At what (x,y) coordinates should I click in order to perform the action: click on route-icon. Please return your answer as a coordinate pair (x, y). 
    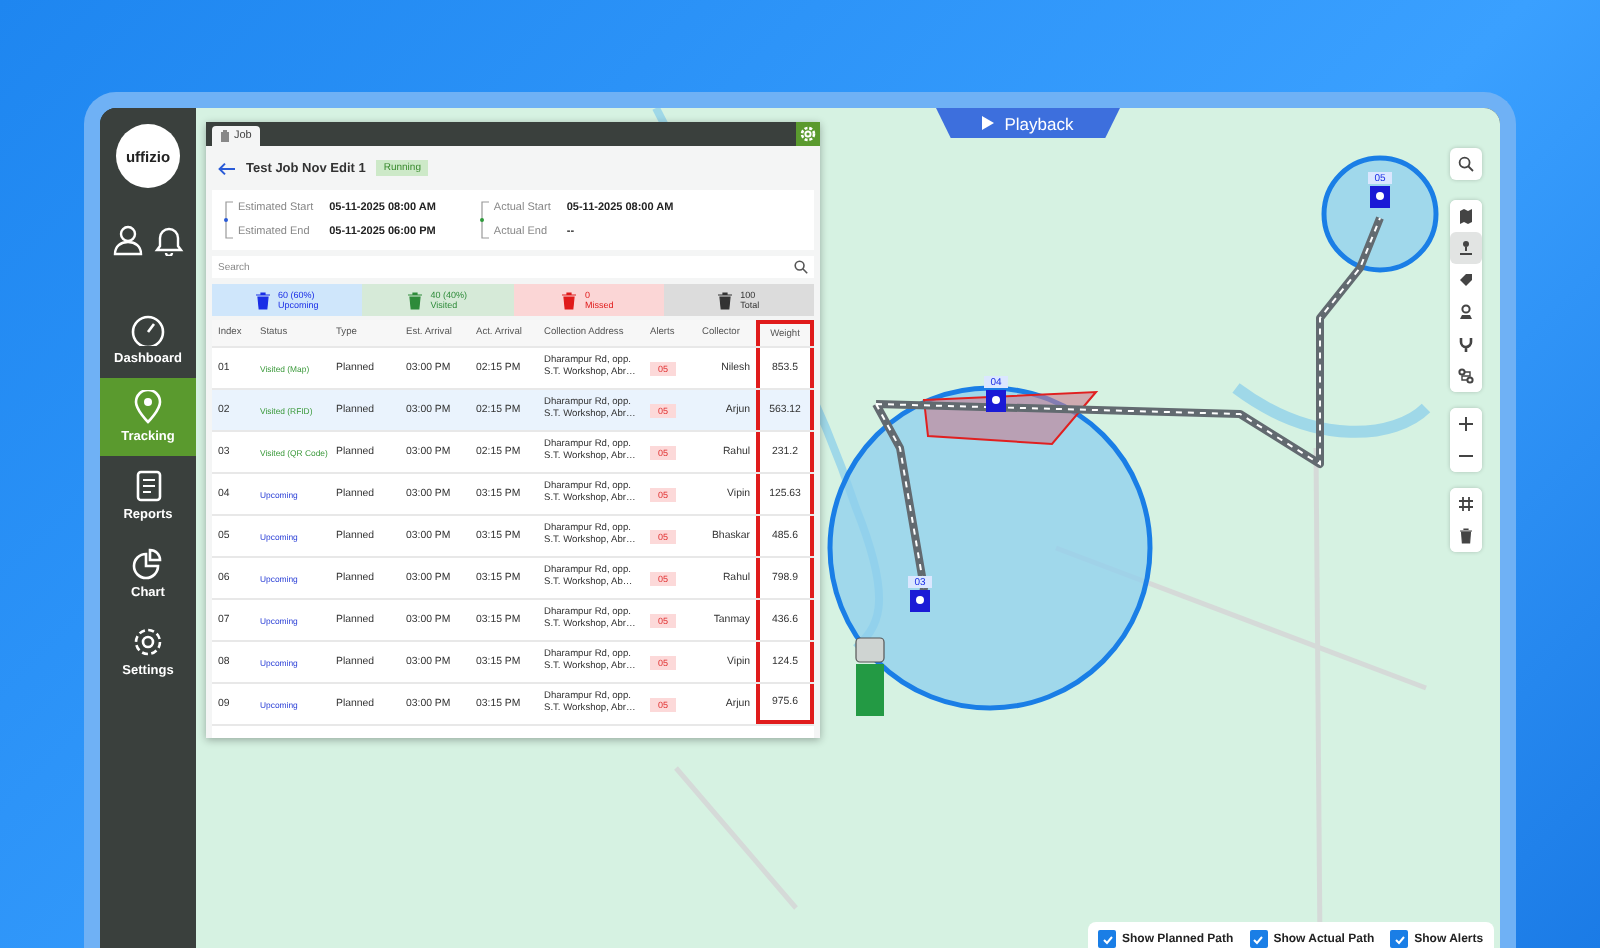
    Looking at the image, I should click on (1466, 376).